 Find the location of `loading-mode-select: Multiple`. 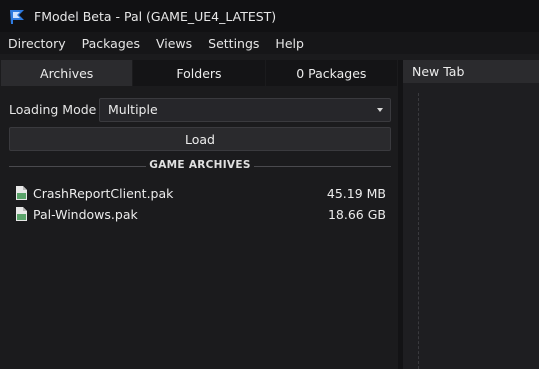

loading-mode-select: Multiple is located at coordinates (245, 110).